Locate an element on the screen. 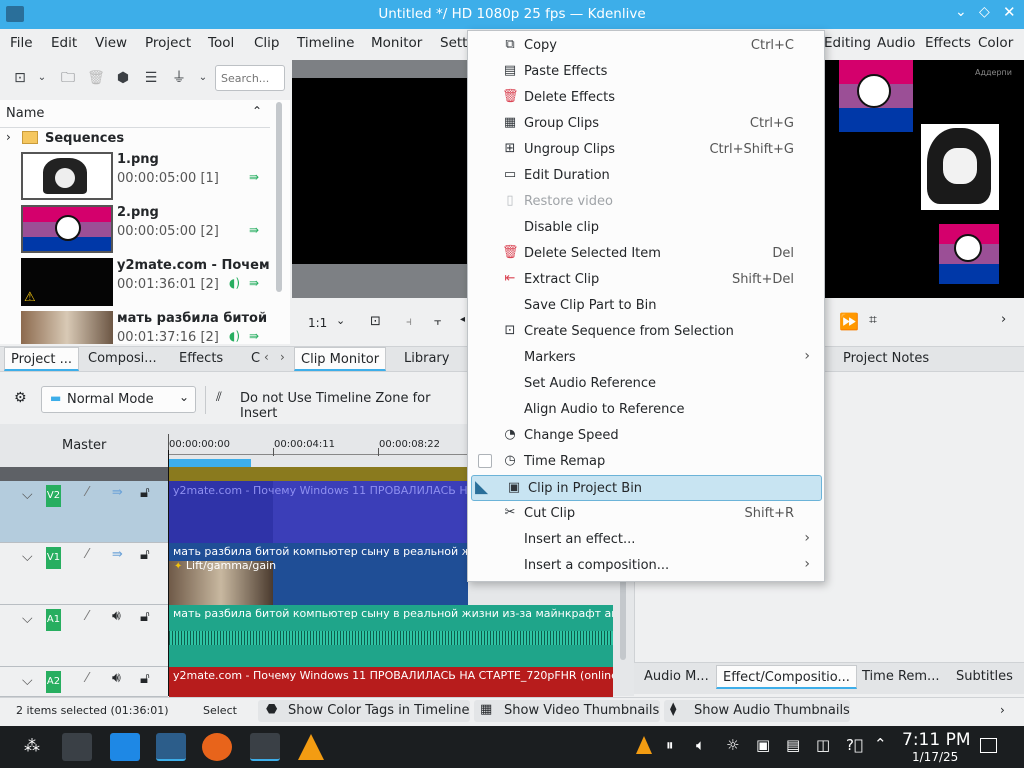 This screenshot has height=768, width=1024. clipboard-icon: ▤ is located at coordinates (793, 745).